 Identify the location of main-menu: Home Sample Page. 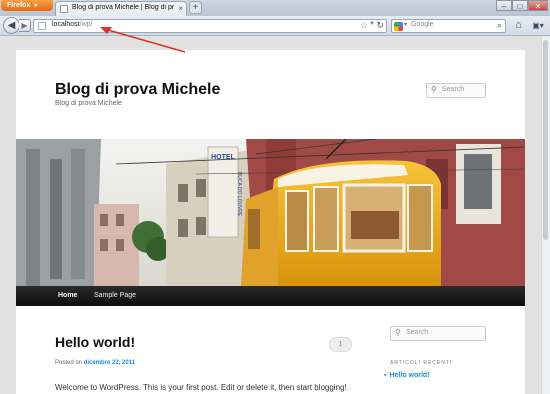
(270, 296).